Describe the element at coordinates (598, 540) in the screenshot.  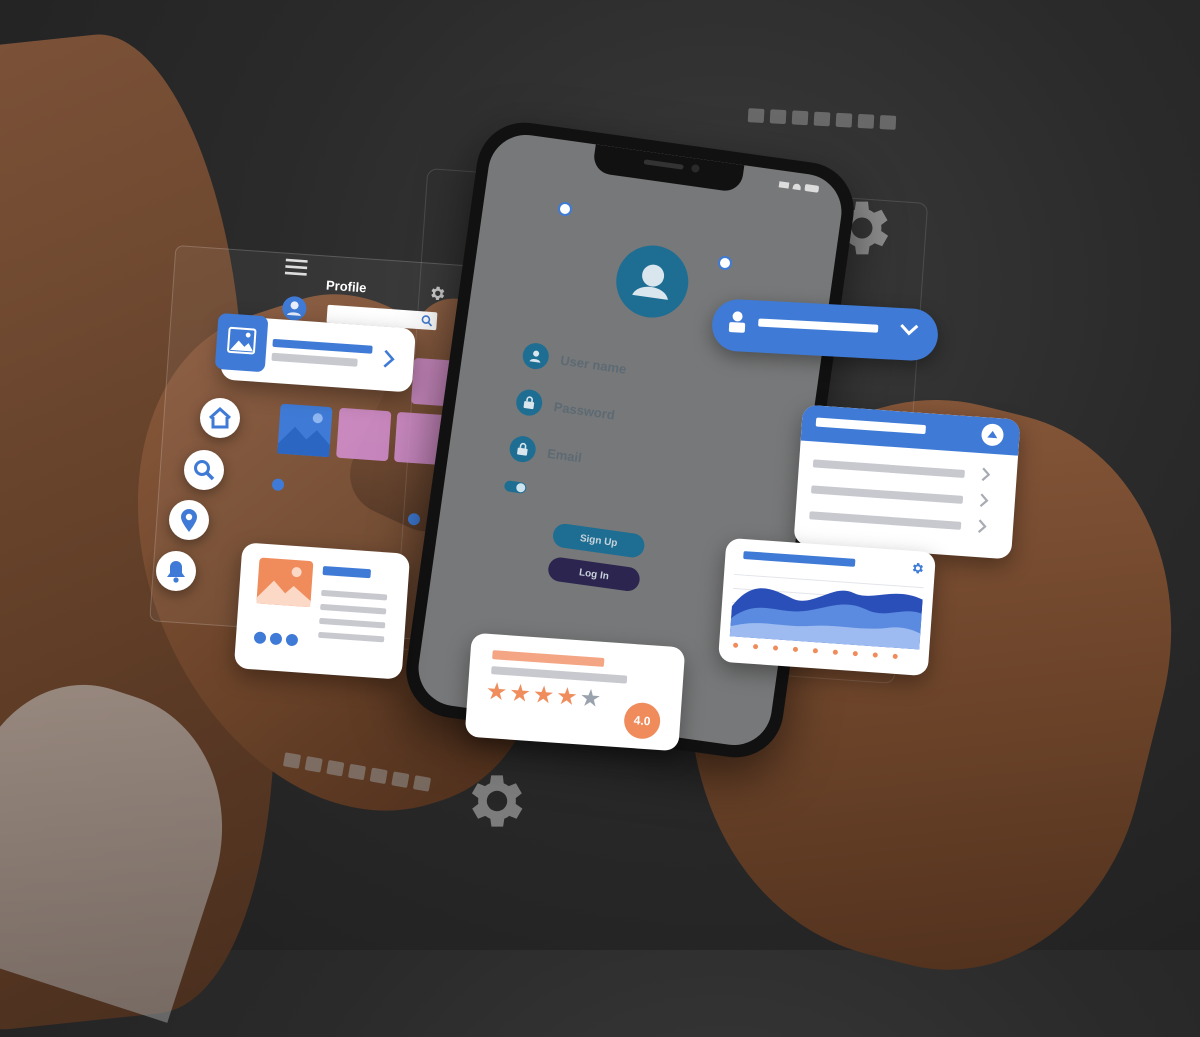
I see `signup-button: Sign Up` at that location.